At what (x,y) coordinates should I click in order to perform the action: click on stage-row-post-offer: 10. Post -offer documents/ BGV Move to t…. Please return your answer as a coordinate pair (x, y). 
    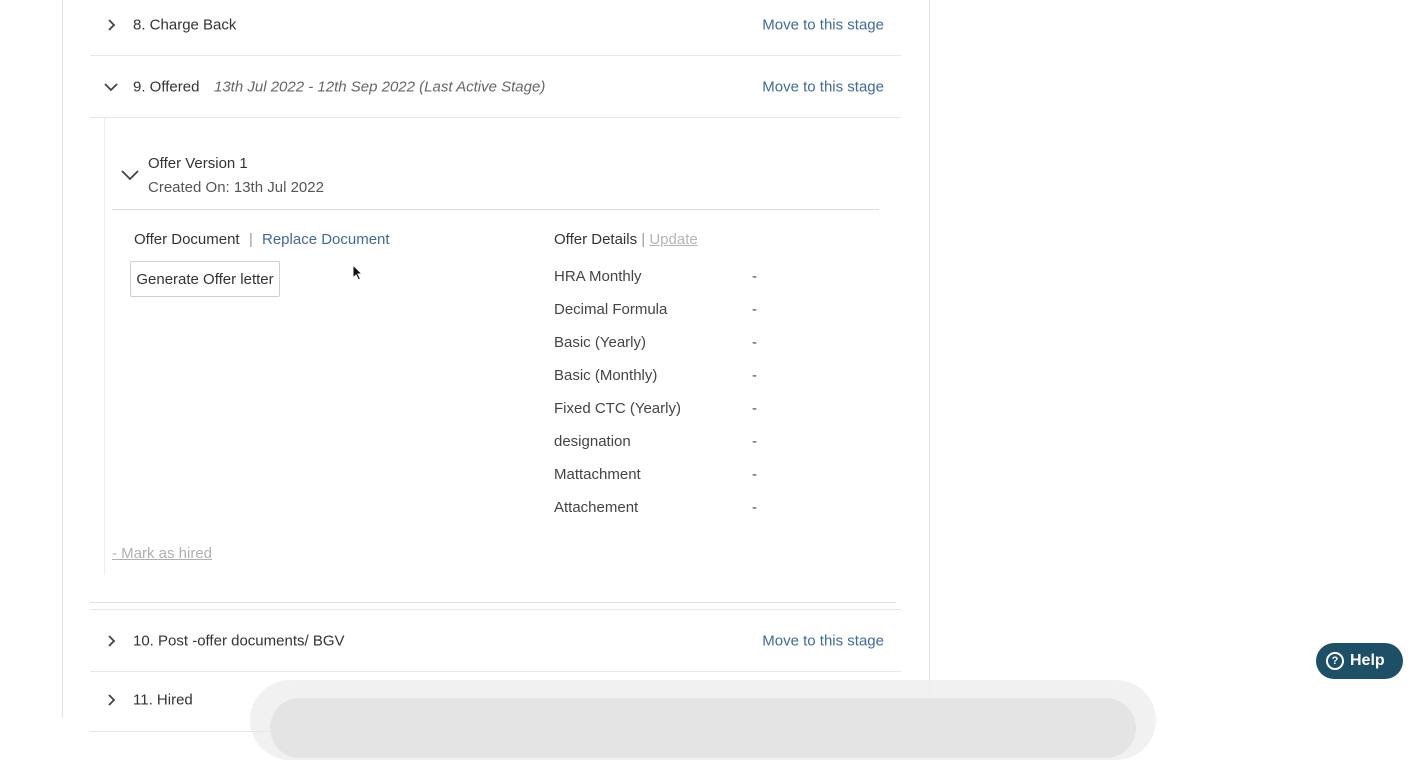
    Looking at the image, I should click on (495, 640).